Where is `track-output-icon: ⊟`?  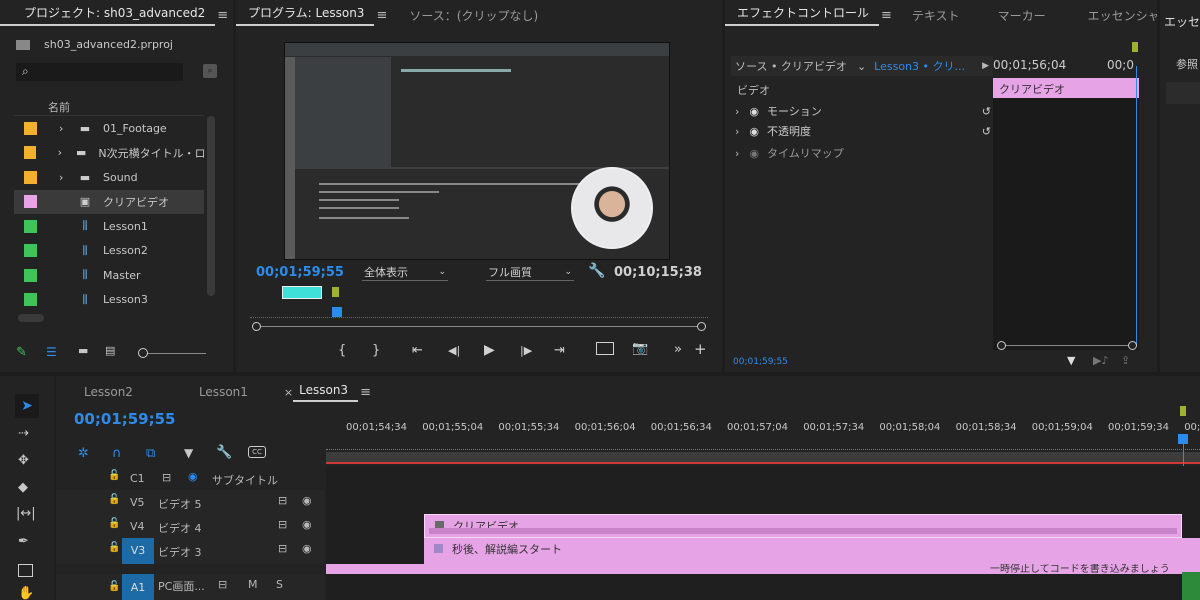 track-output-icon: ⊟ is located at coordinates (166, 477).